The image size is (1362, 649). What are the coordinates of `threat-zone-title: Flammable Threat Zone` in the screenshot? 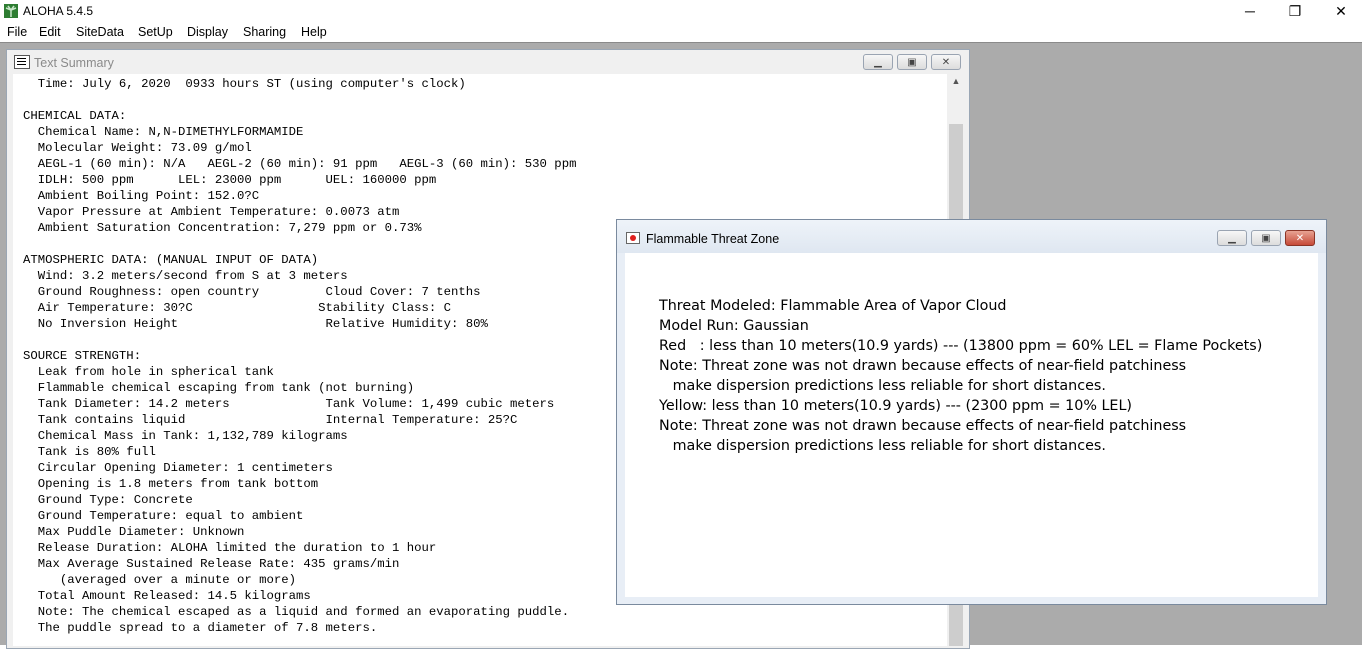 It's located at (713, 239).